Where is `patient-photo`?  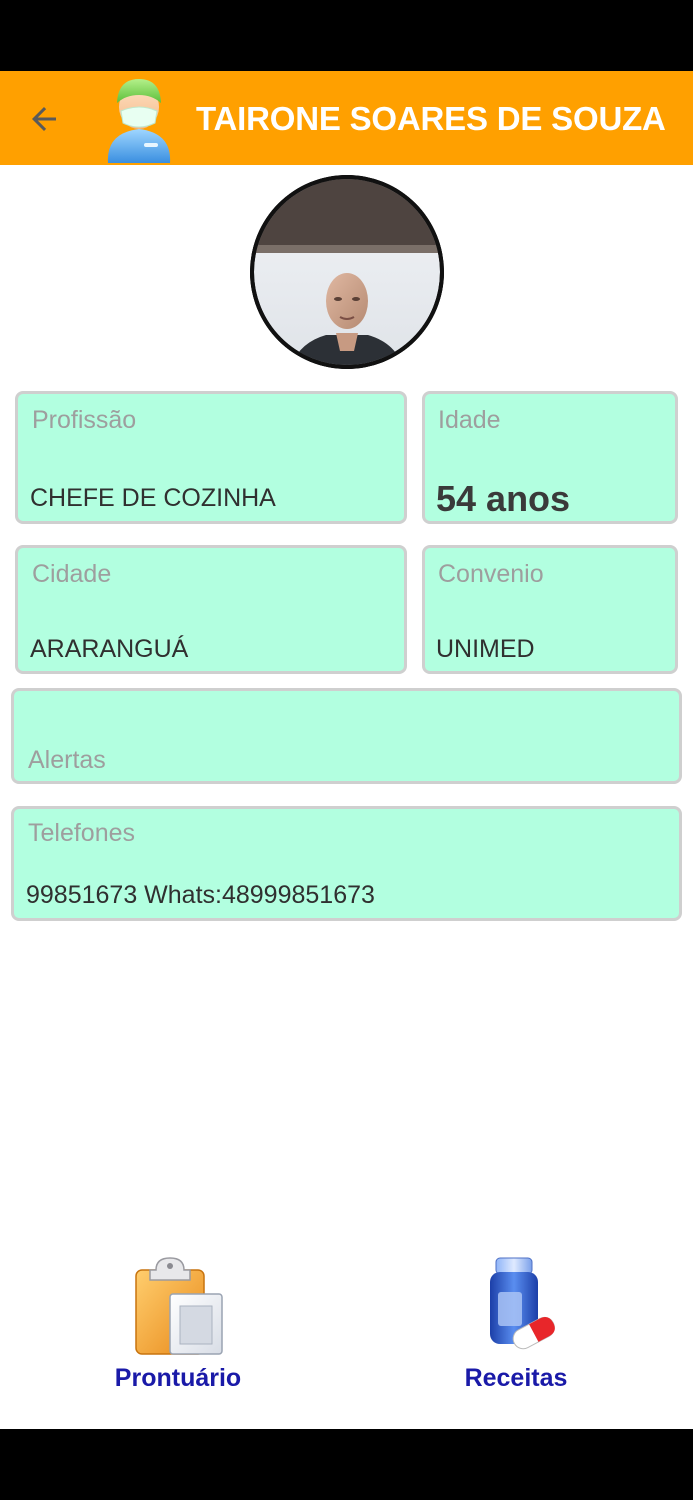
patient-photo is located at coordinates (347, 272).